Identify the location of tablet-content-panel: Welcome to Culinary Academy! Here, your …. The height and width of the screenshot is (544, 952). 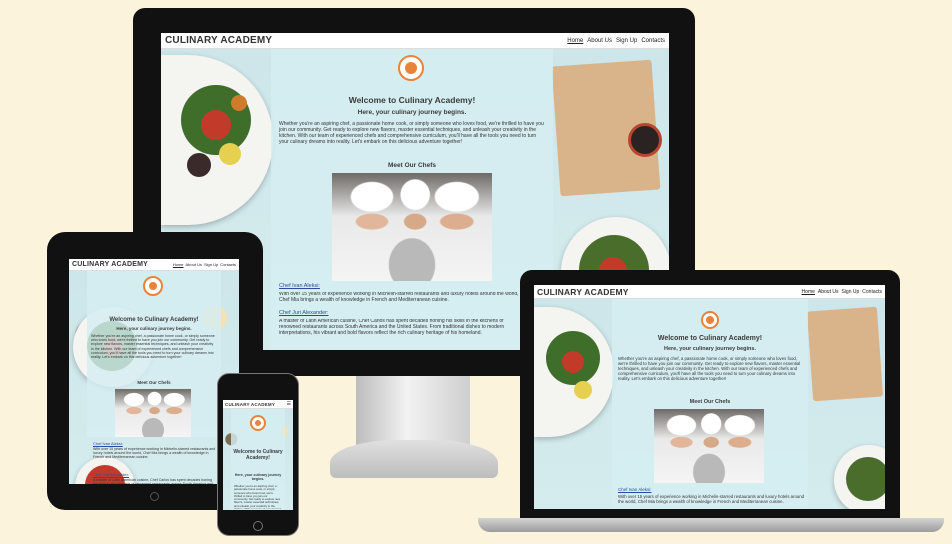
(154, 354).